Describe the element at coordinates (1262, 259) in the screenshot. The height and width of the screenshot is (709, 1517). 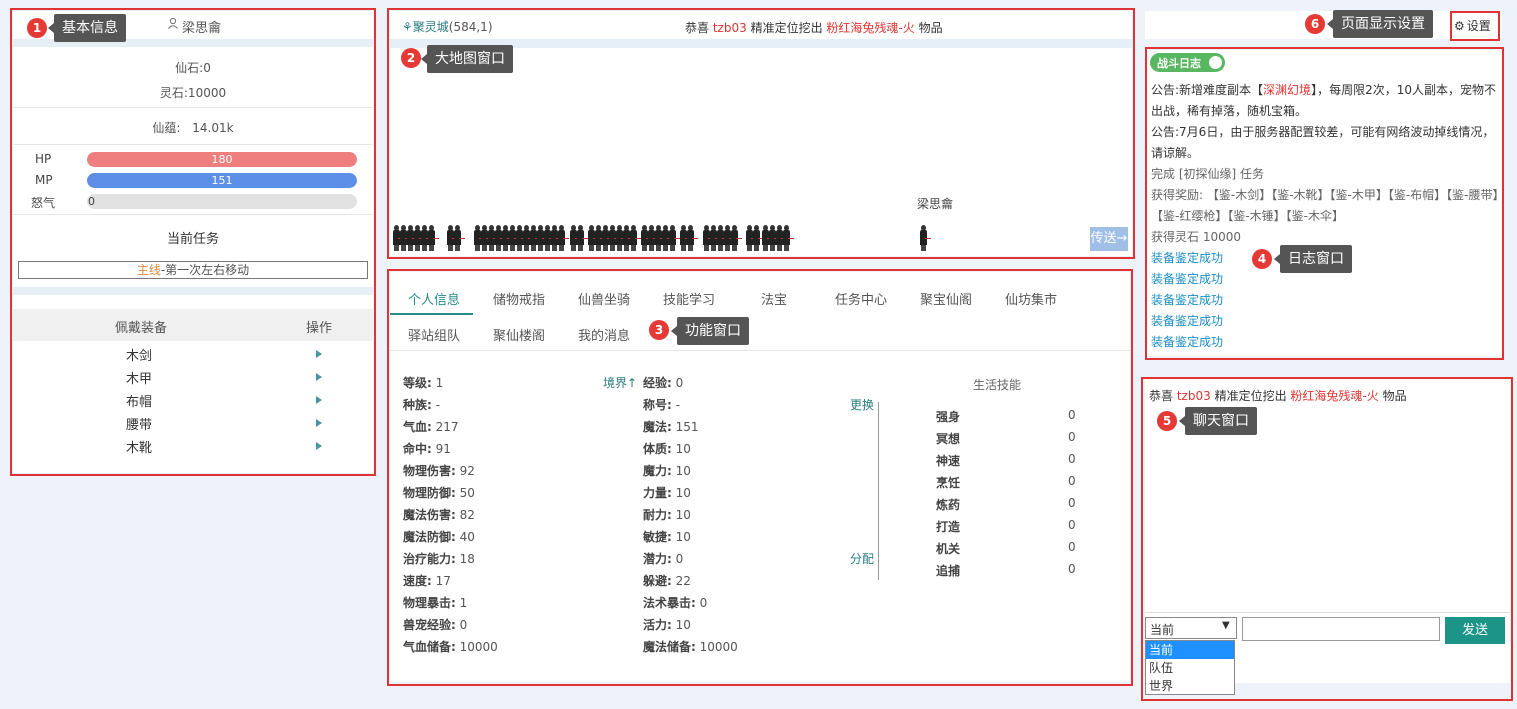
I see `marker-4: 4` at that location.